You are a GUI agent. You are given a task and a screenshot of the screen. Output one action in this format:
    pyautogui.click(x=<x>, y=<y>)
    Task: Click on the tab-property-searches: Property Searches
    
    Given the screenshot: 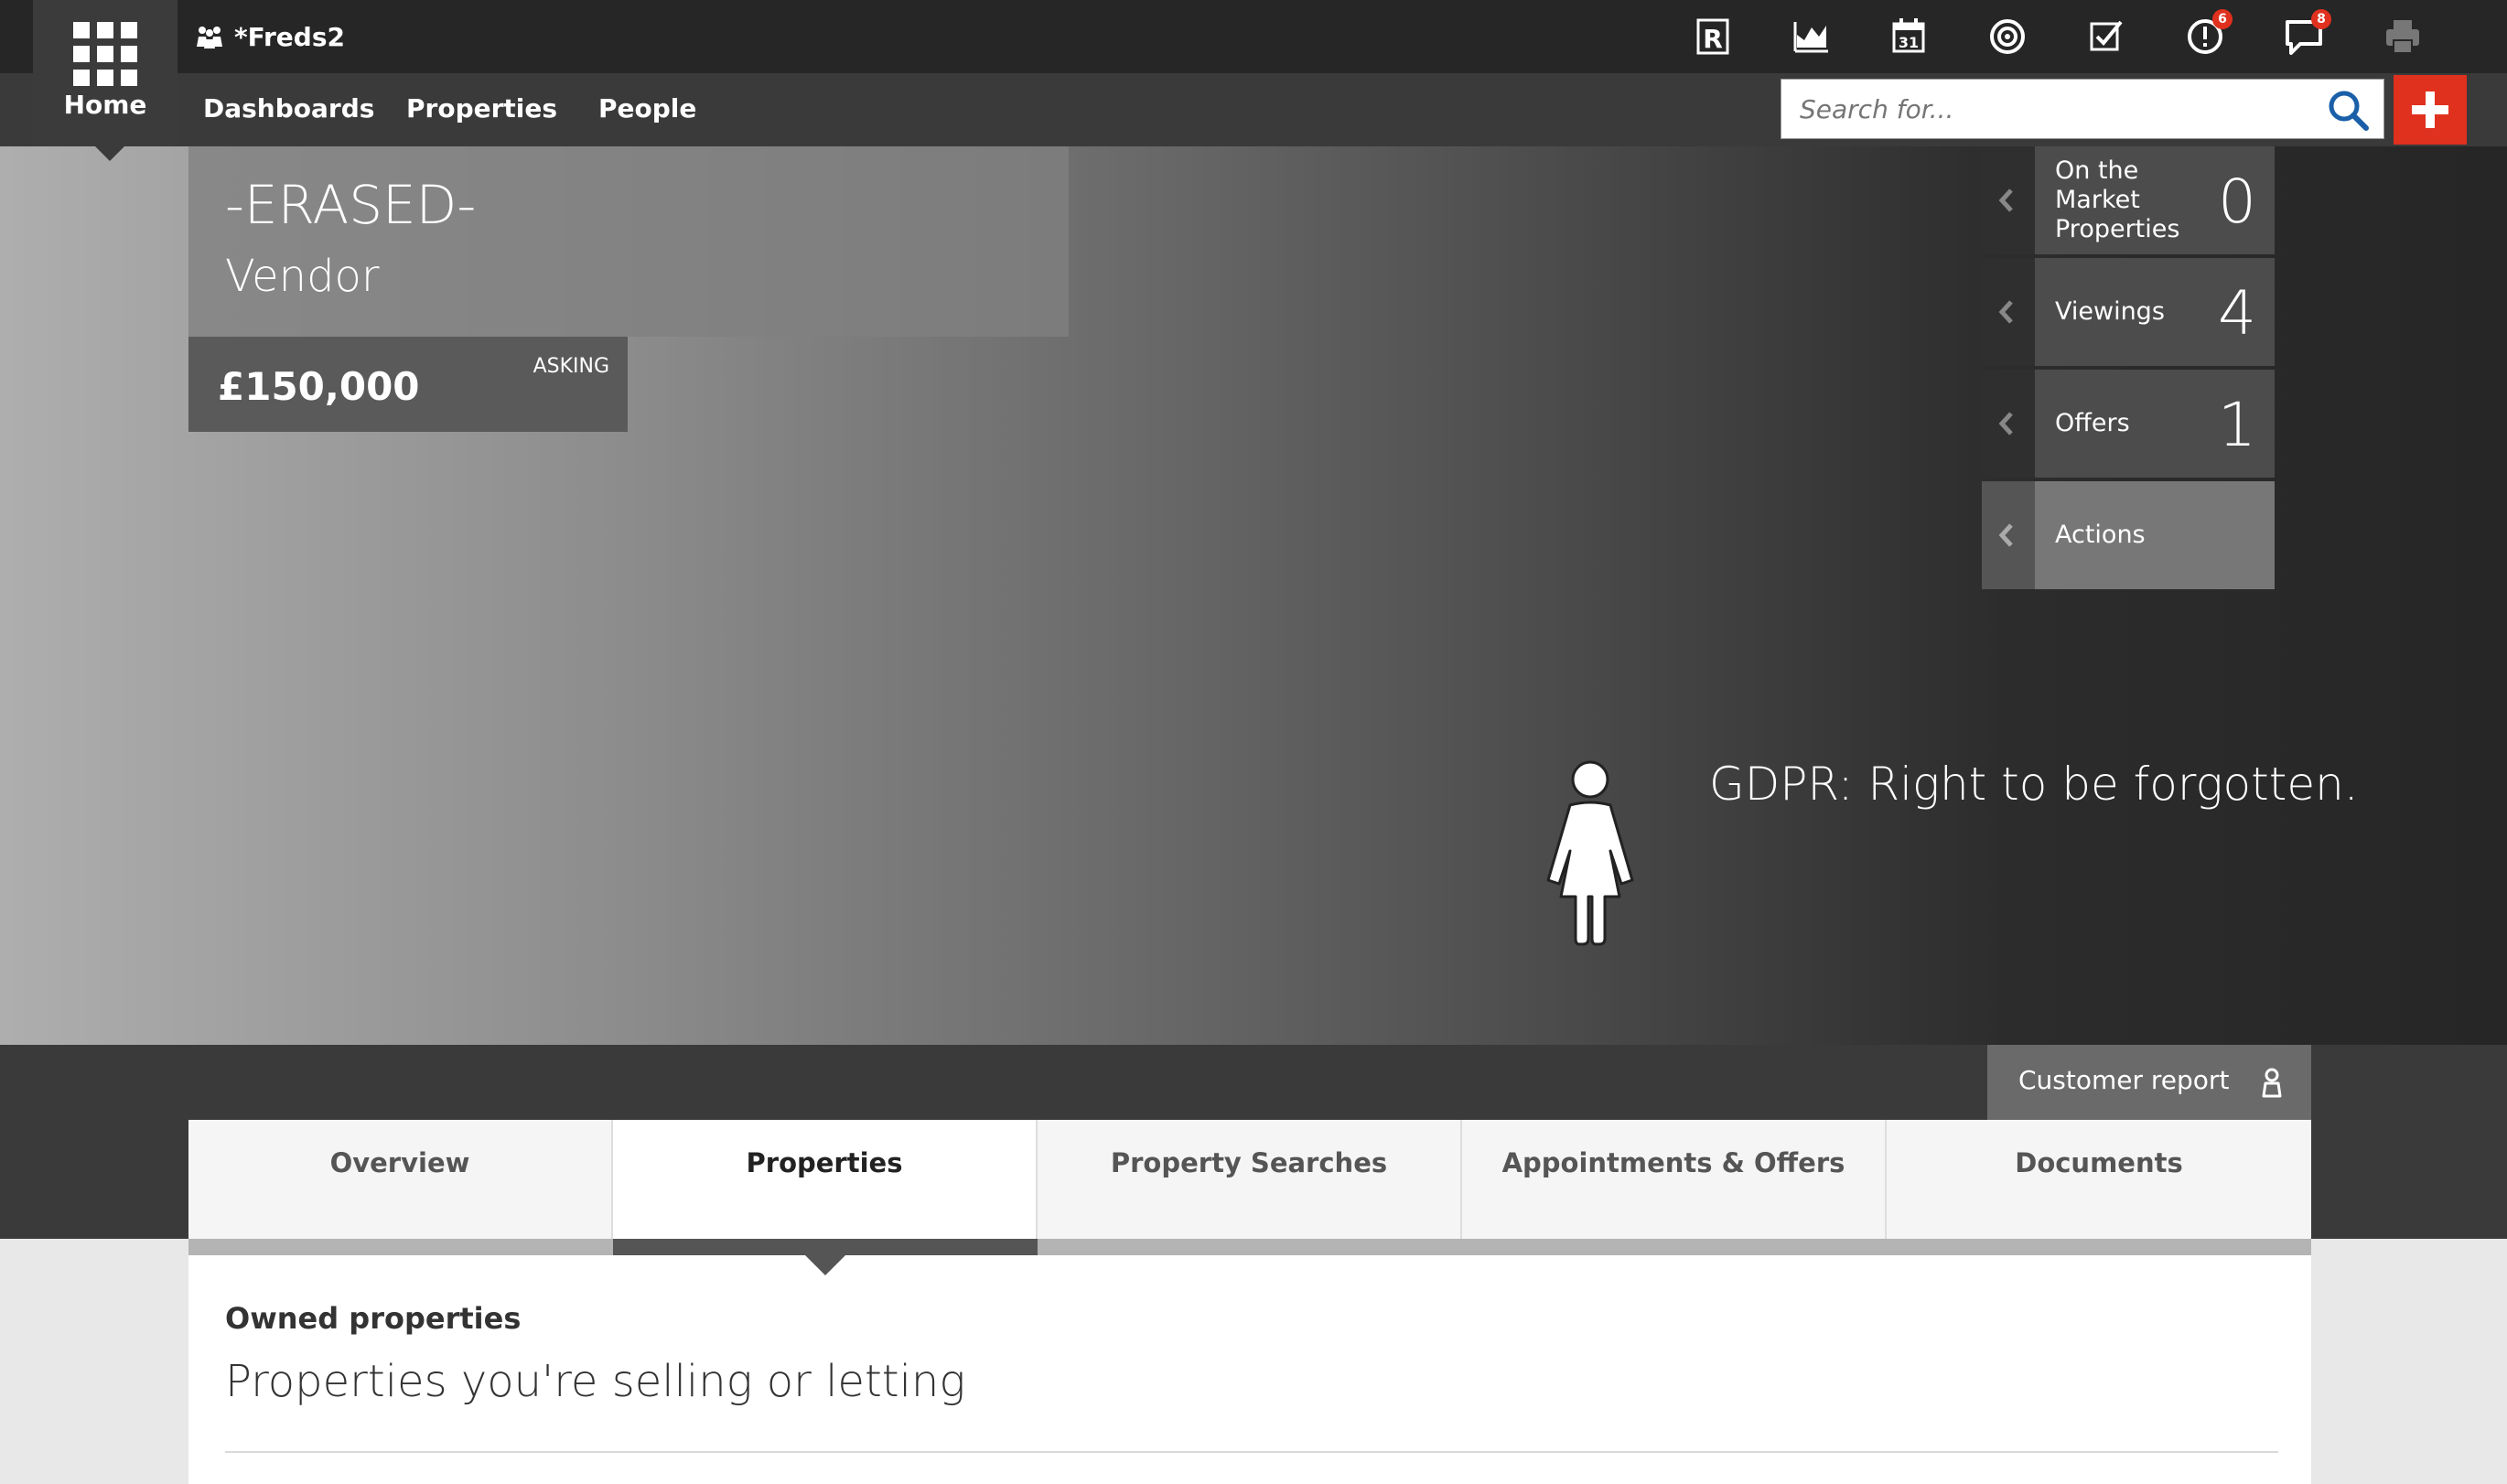 What is the action you would take?
    pyautogui.click(x=1250, y=1179)
    